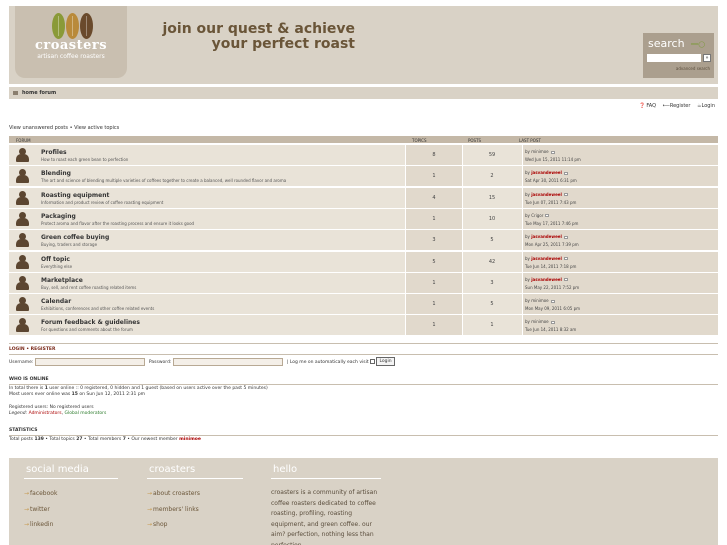  I want to click on forum-title-link: Calendar, so click(56, 301).